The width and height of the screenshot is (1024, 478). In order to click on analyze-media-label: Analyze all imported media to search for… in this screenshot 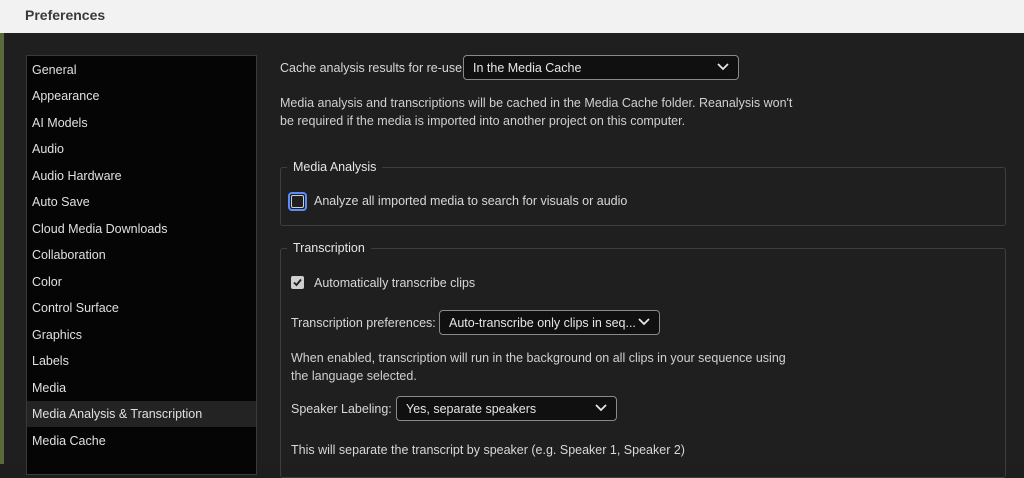, I will do `click(471, 201)`.